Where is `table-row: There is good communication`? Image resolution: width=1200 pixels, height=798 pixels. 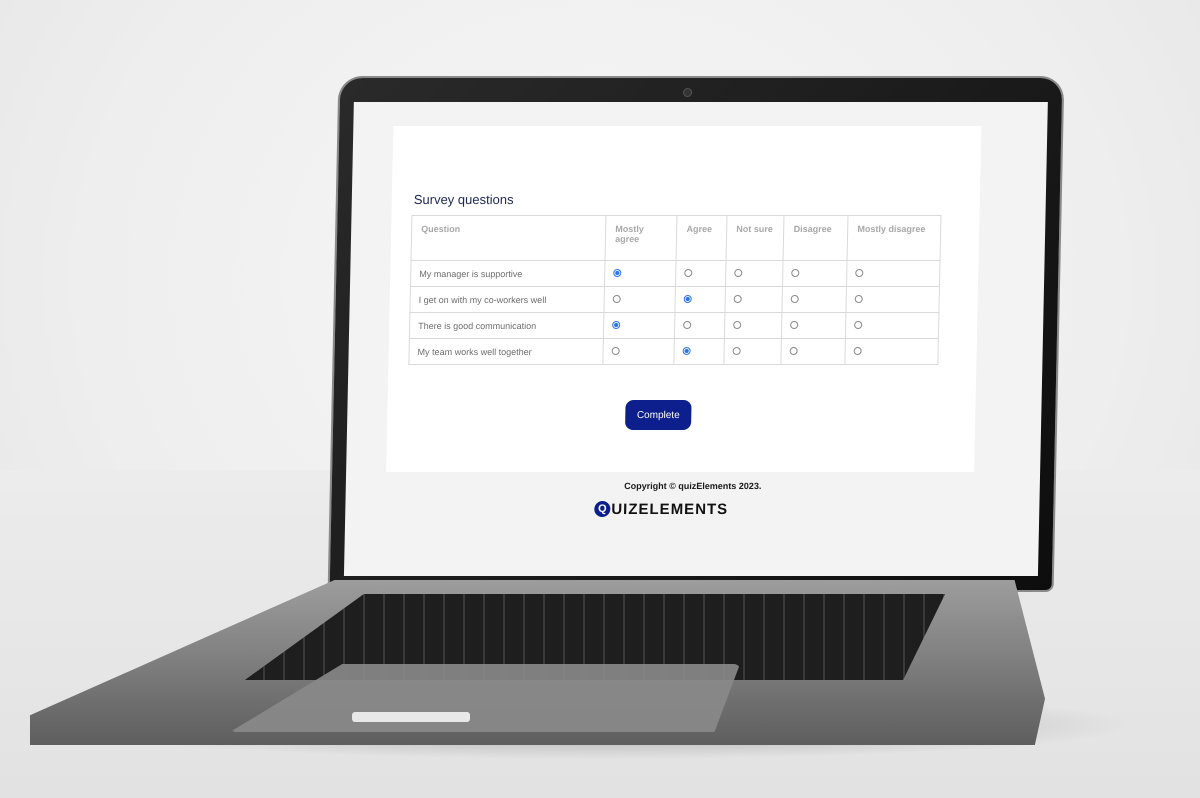 table-row: There is good communication is located at coordinates (674, 325).